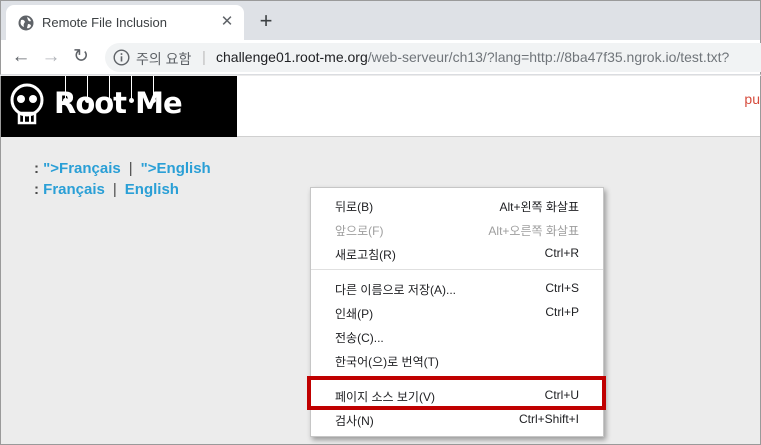 The image size is (761, 445). Describe the element at coordinates (292, 57) in the screenshot. I see `url-host: challenge01.root-me.org` at that location.